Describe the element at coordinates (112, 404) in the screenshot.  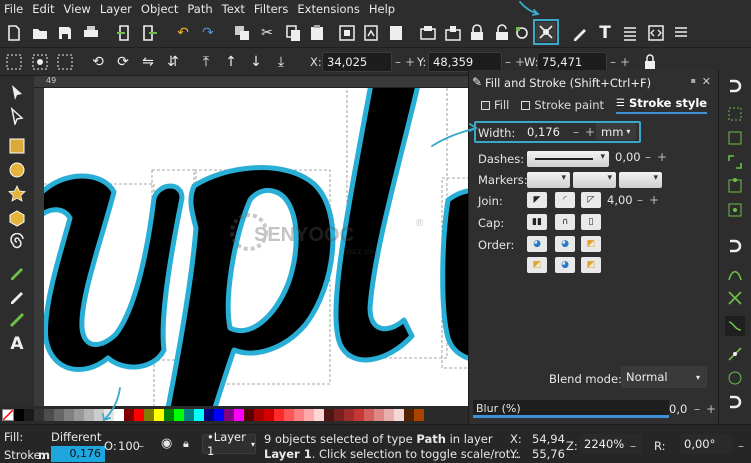
I see `arrow-to-stroke` at that location.